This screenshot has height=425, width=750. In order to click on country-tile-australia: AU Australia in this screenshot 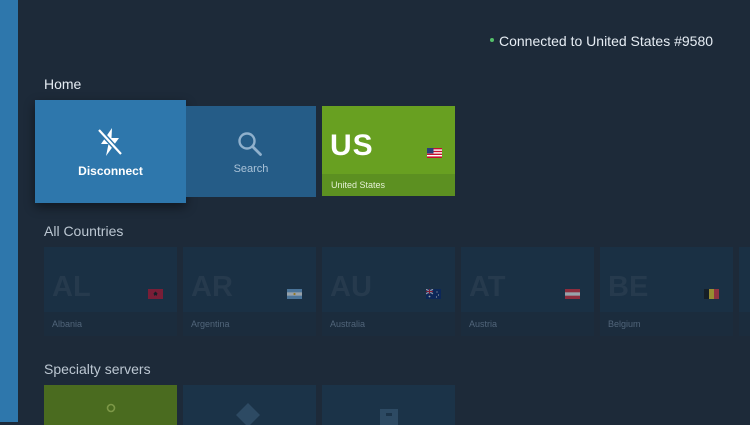, I will do `click(388, 291)`.